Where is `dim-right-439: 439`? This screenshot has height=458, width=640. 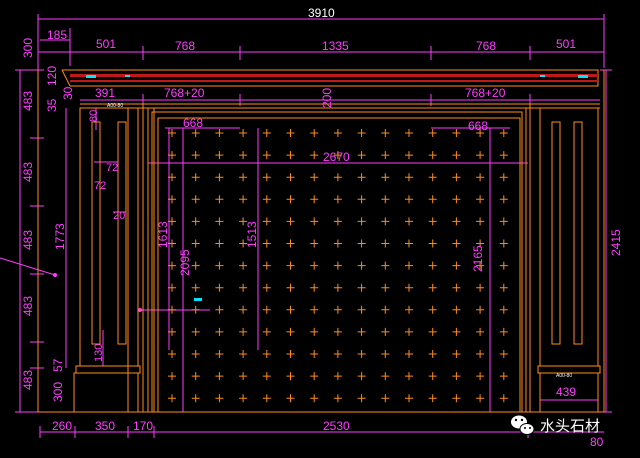 dim-right-439: 439 is located at coordinates (566, 392).